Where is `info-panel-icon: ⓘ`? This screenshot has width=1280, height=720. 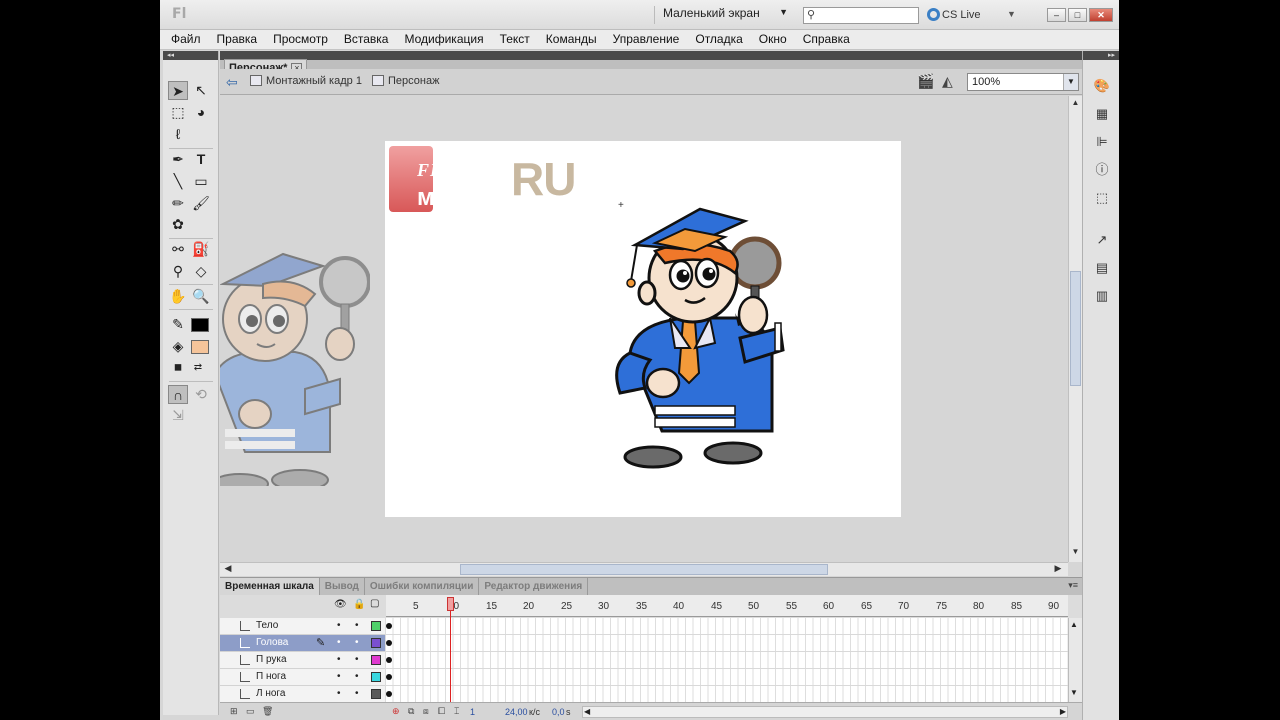 info-panel-icon: ⓘ is located at coordinates (1102, 170).